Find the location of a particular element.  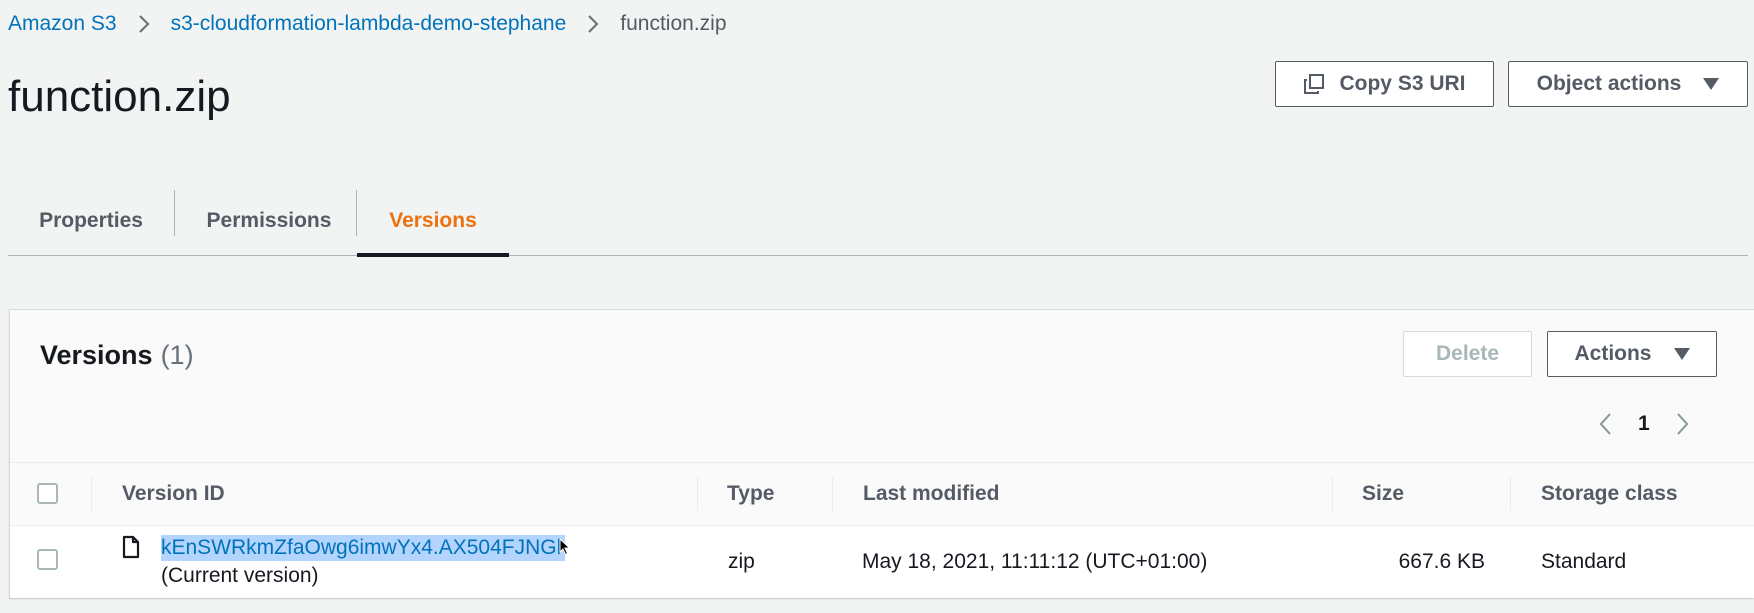

size-cell: 667.6 KB is located at coordinates (1441, 561).